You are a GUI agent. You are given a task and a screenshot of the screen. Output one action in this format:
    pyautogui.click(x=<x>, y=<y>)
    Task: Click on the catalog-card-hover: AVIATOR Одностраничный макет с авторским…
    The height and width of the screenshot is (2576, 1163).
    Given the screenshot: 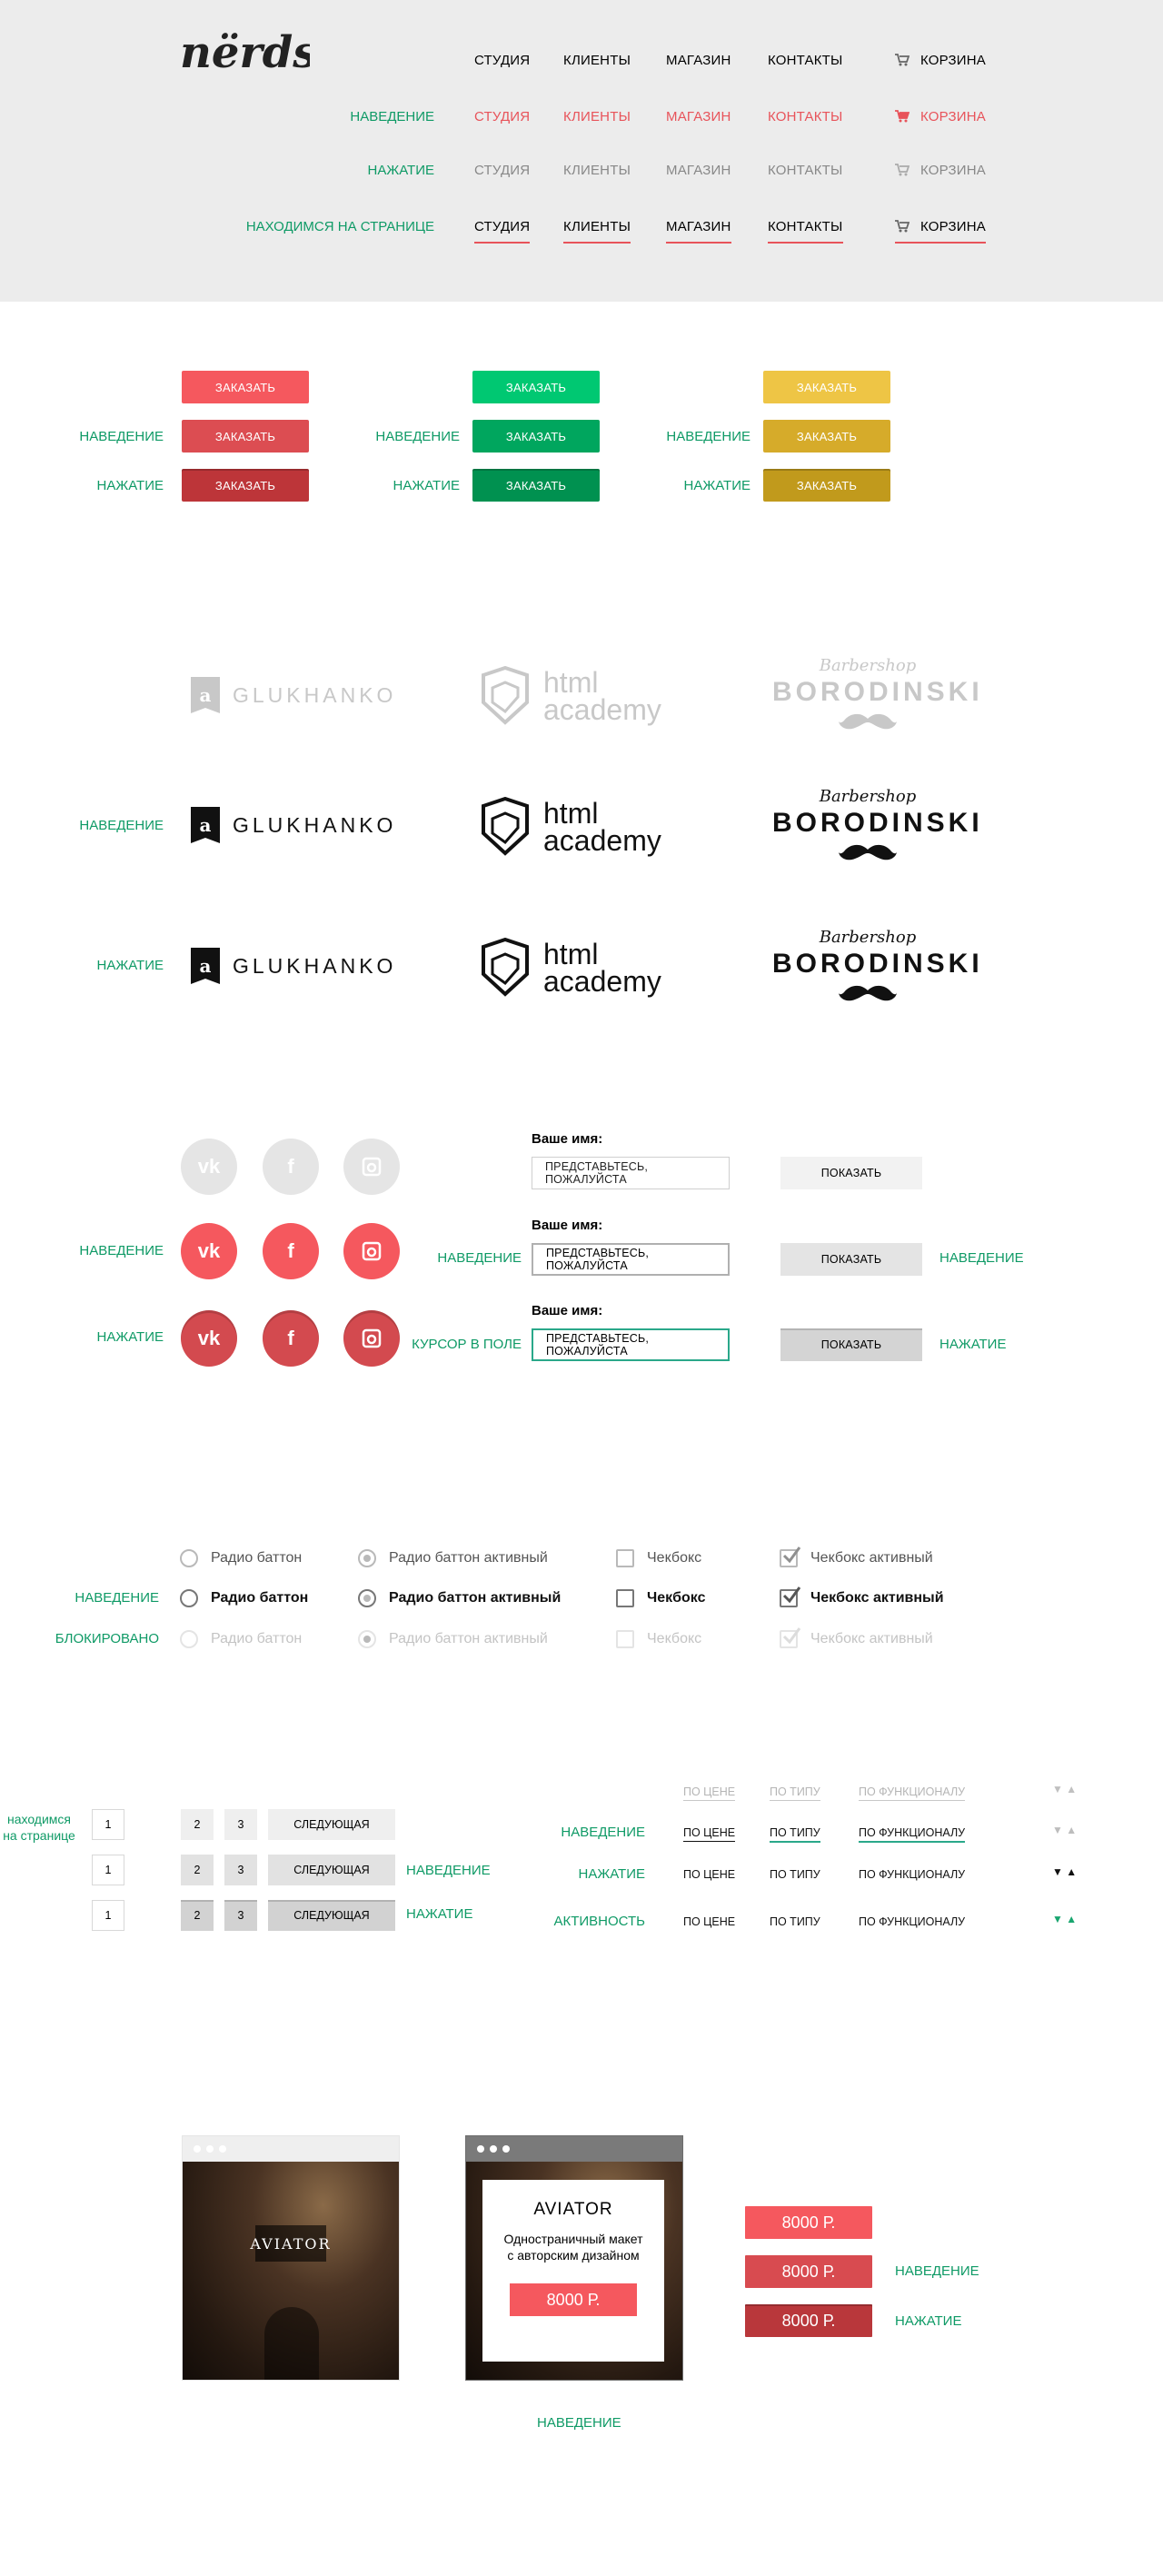 What is the action you would take?
    pyautogui.click(x=574, y=2258)
    